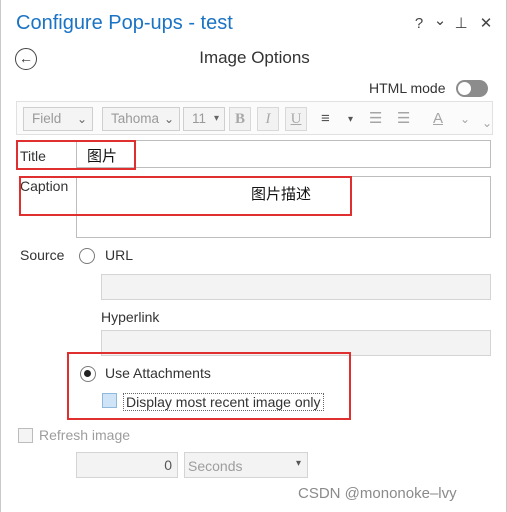  Describe the element at coordinates (246, 465) in the screenshot. I see `refresh-unit-select: Seconds ▾` at that location.